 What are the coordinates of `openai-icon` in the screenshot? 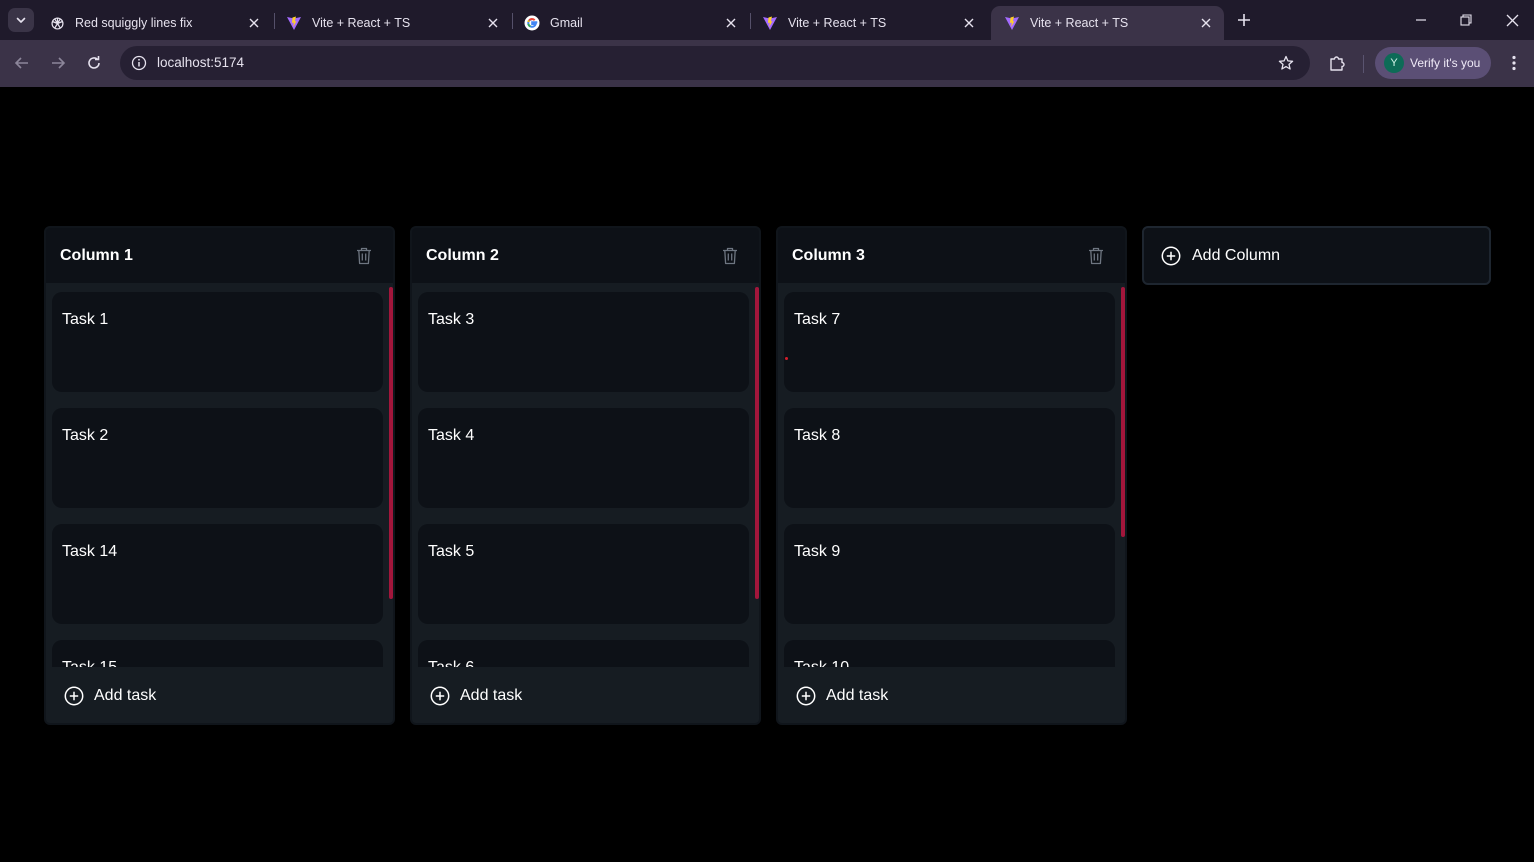 It's located at (57, 23).